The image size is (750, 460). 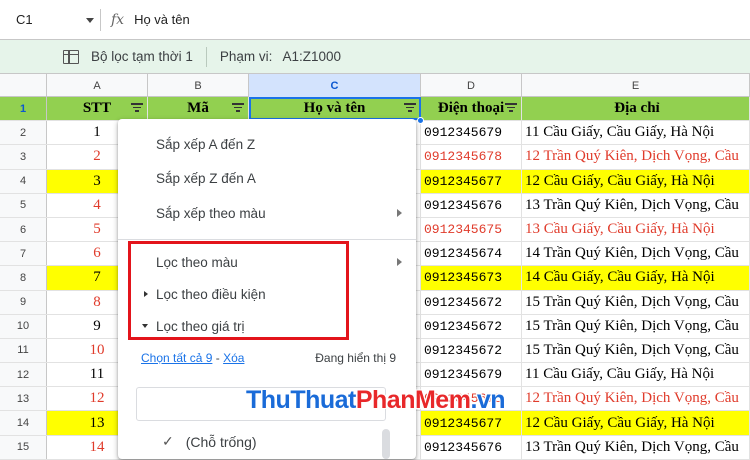 What do you see at coordinates (118, 19) in the screenshot?
I see `function-icon: fx` at bounding box center [118, 19].